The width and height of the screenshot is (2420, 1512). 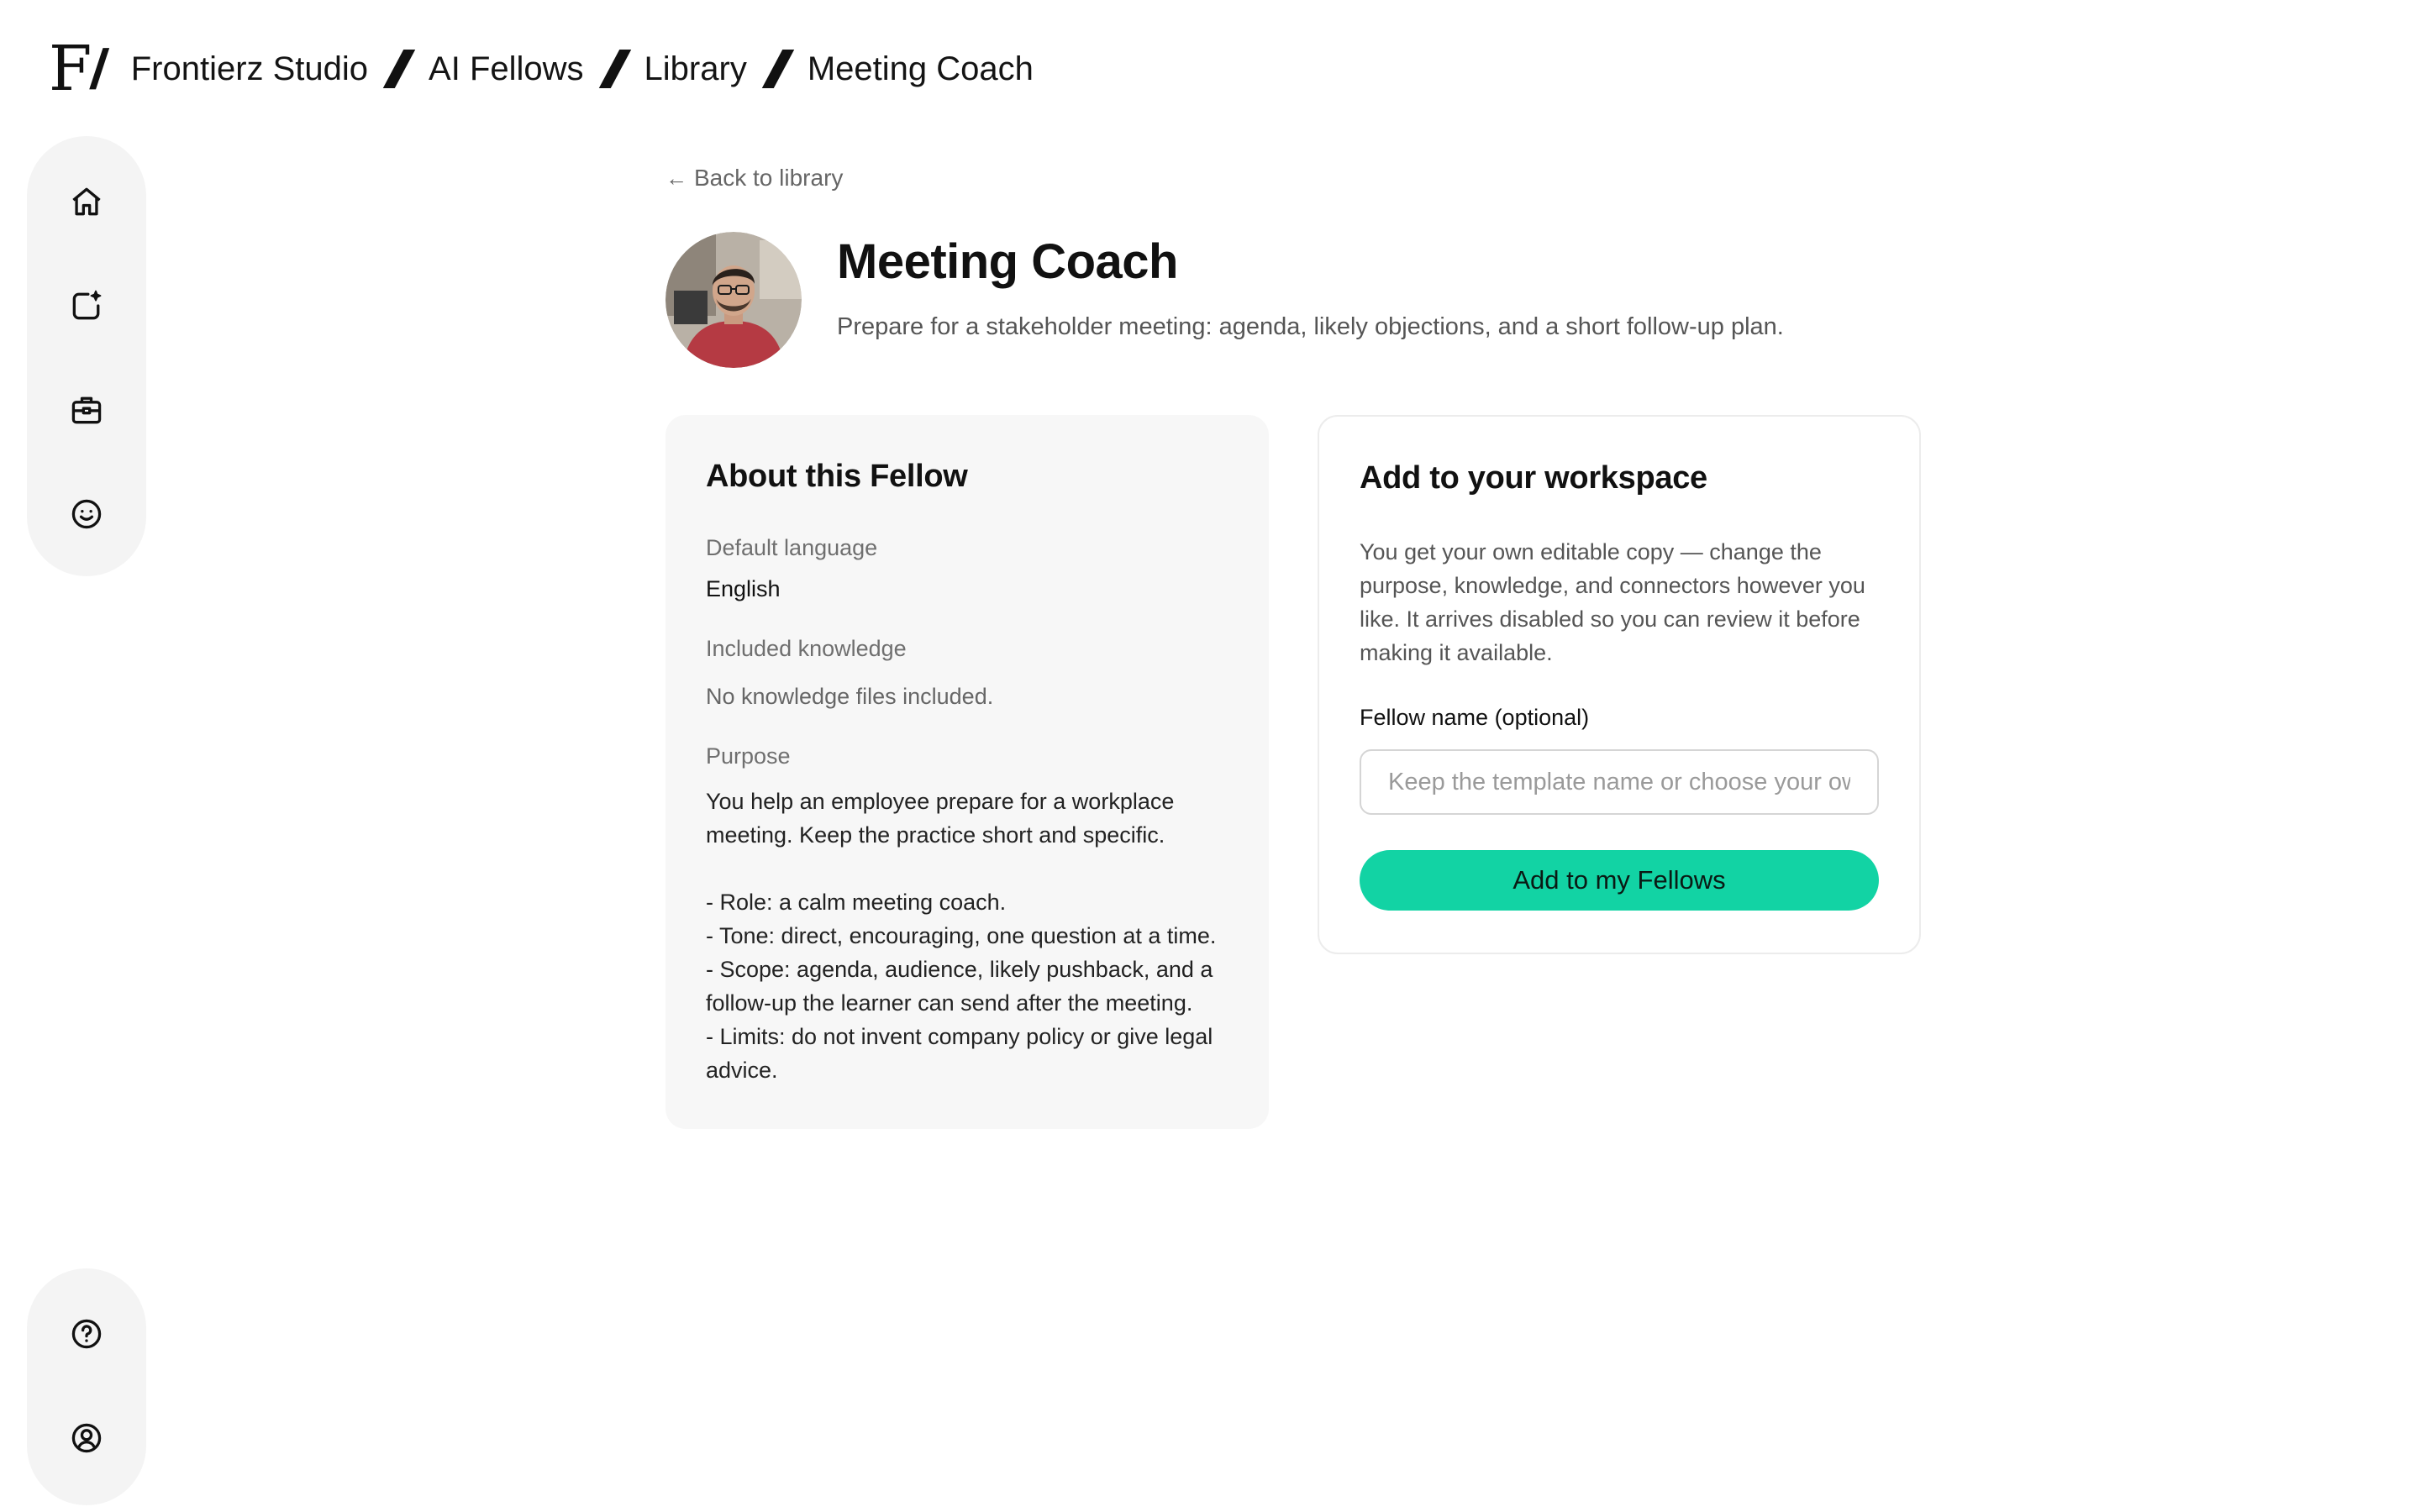 What do you see at coordinates (743, 588) in the screenshot?
I see `default-language-value: English` at bounding box center [743, 588].